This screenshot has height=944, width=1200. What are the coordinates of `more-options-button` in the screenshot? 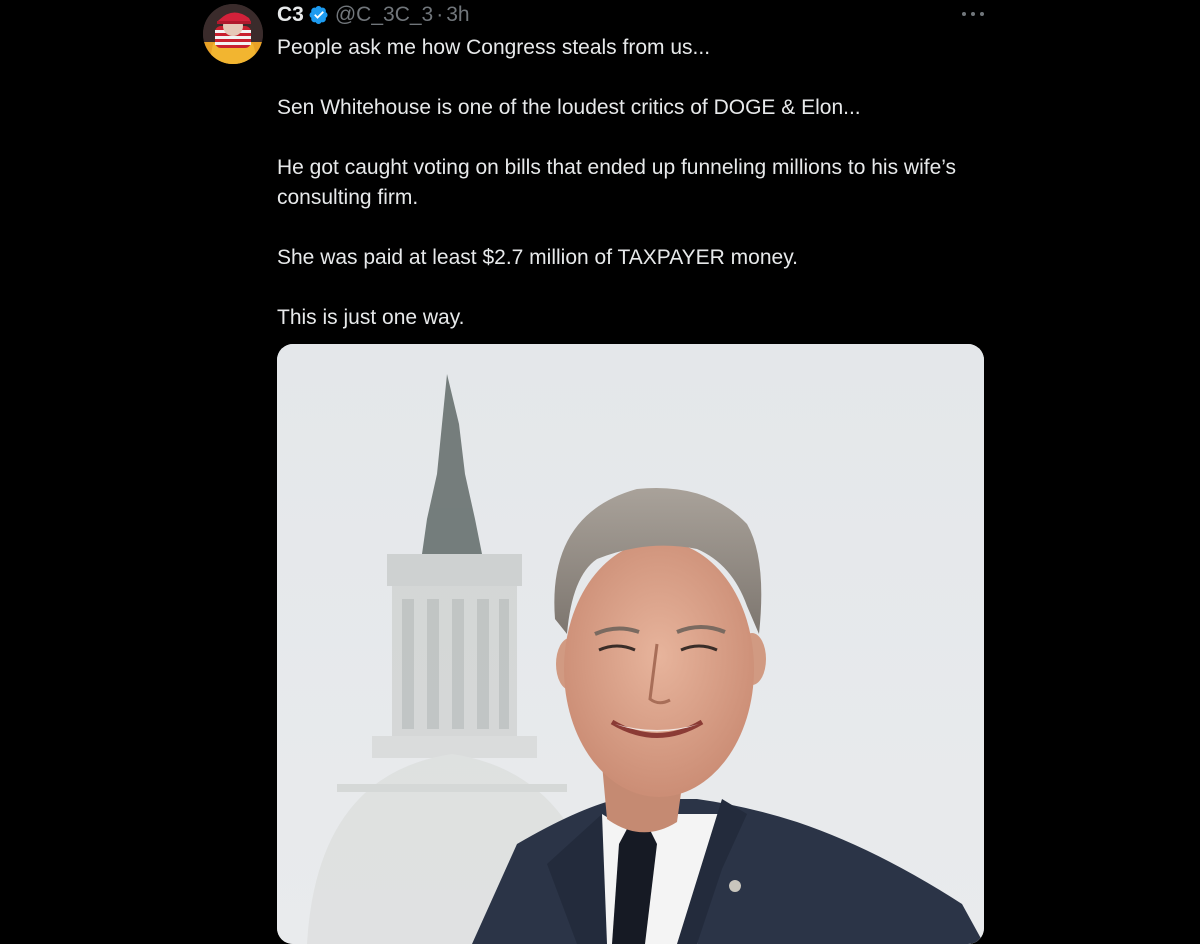 It's located at (973, 14).